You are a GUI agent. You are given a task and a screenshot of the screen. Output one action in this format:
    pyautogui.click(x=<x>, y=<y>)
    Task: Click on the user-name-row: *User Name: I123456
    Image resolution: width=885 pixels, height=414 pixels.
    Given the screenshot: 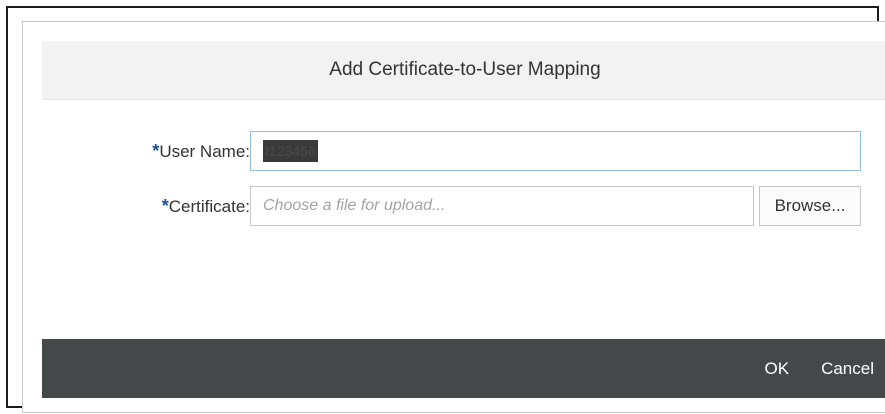 What is the action you would take?
    pyautogui.click(x=463, y=151)
    